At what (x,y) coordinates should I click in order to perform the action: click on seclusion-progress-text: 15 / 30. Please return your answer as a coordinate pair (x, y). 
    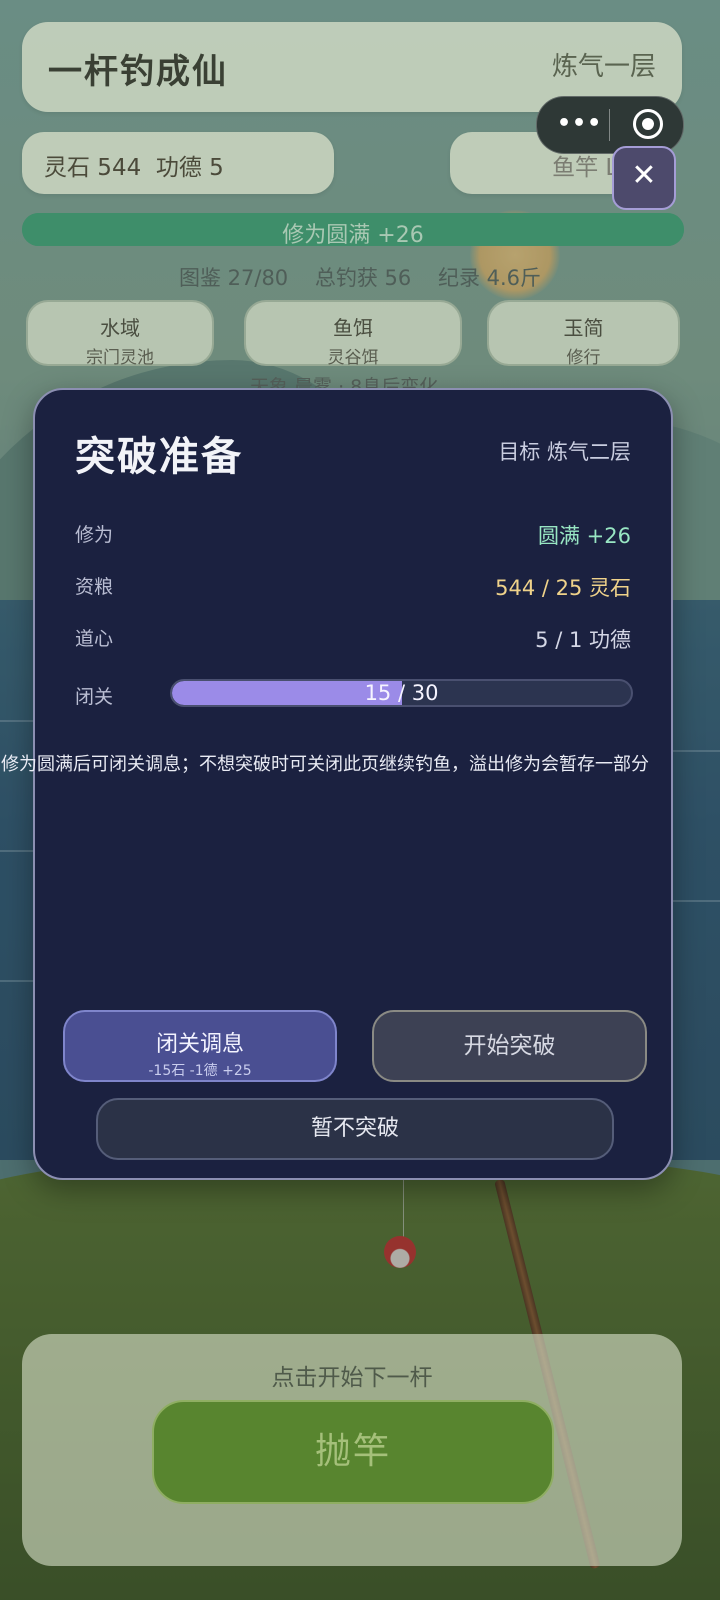
    Looking at the image, I should click on (401, 693).